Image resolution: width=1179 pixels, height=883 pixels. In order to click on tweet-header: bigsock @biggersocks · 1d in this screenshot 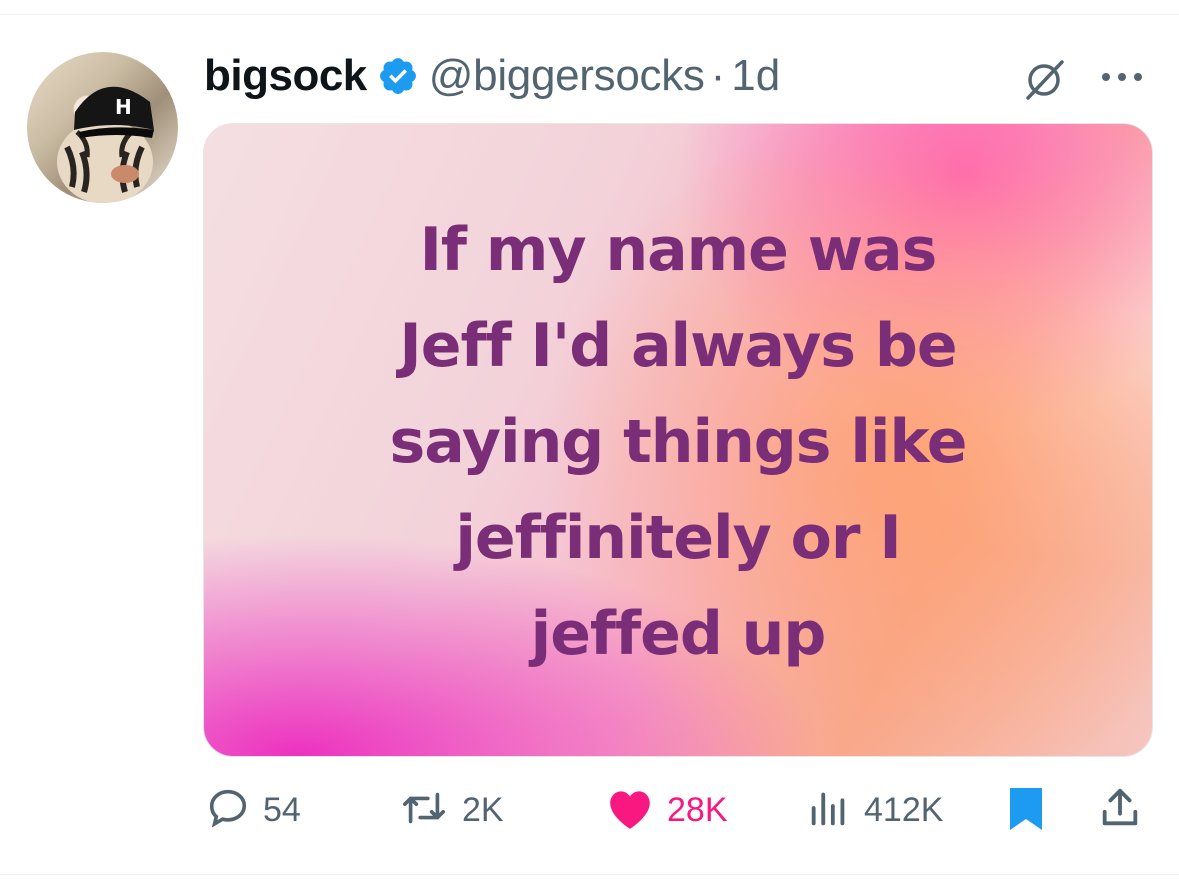, I will do `click(492, 76)`.